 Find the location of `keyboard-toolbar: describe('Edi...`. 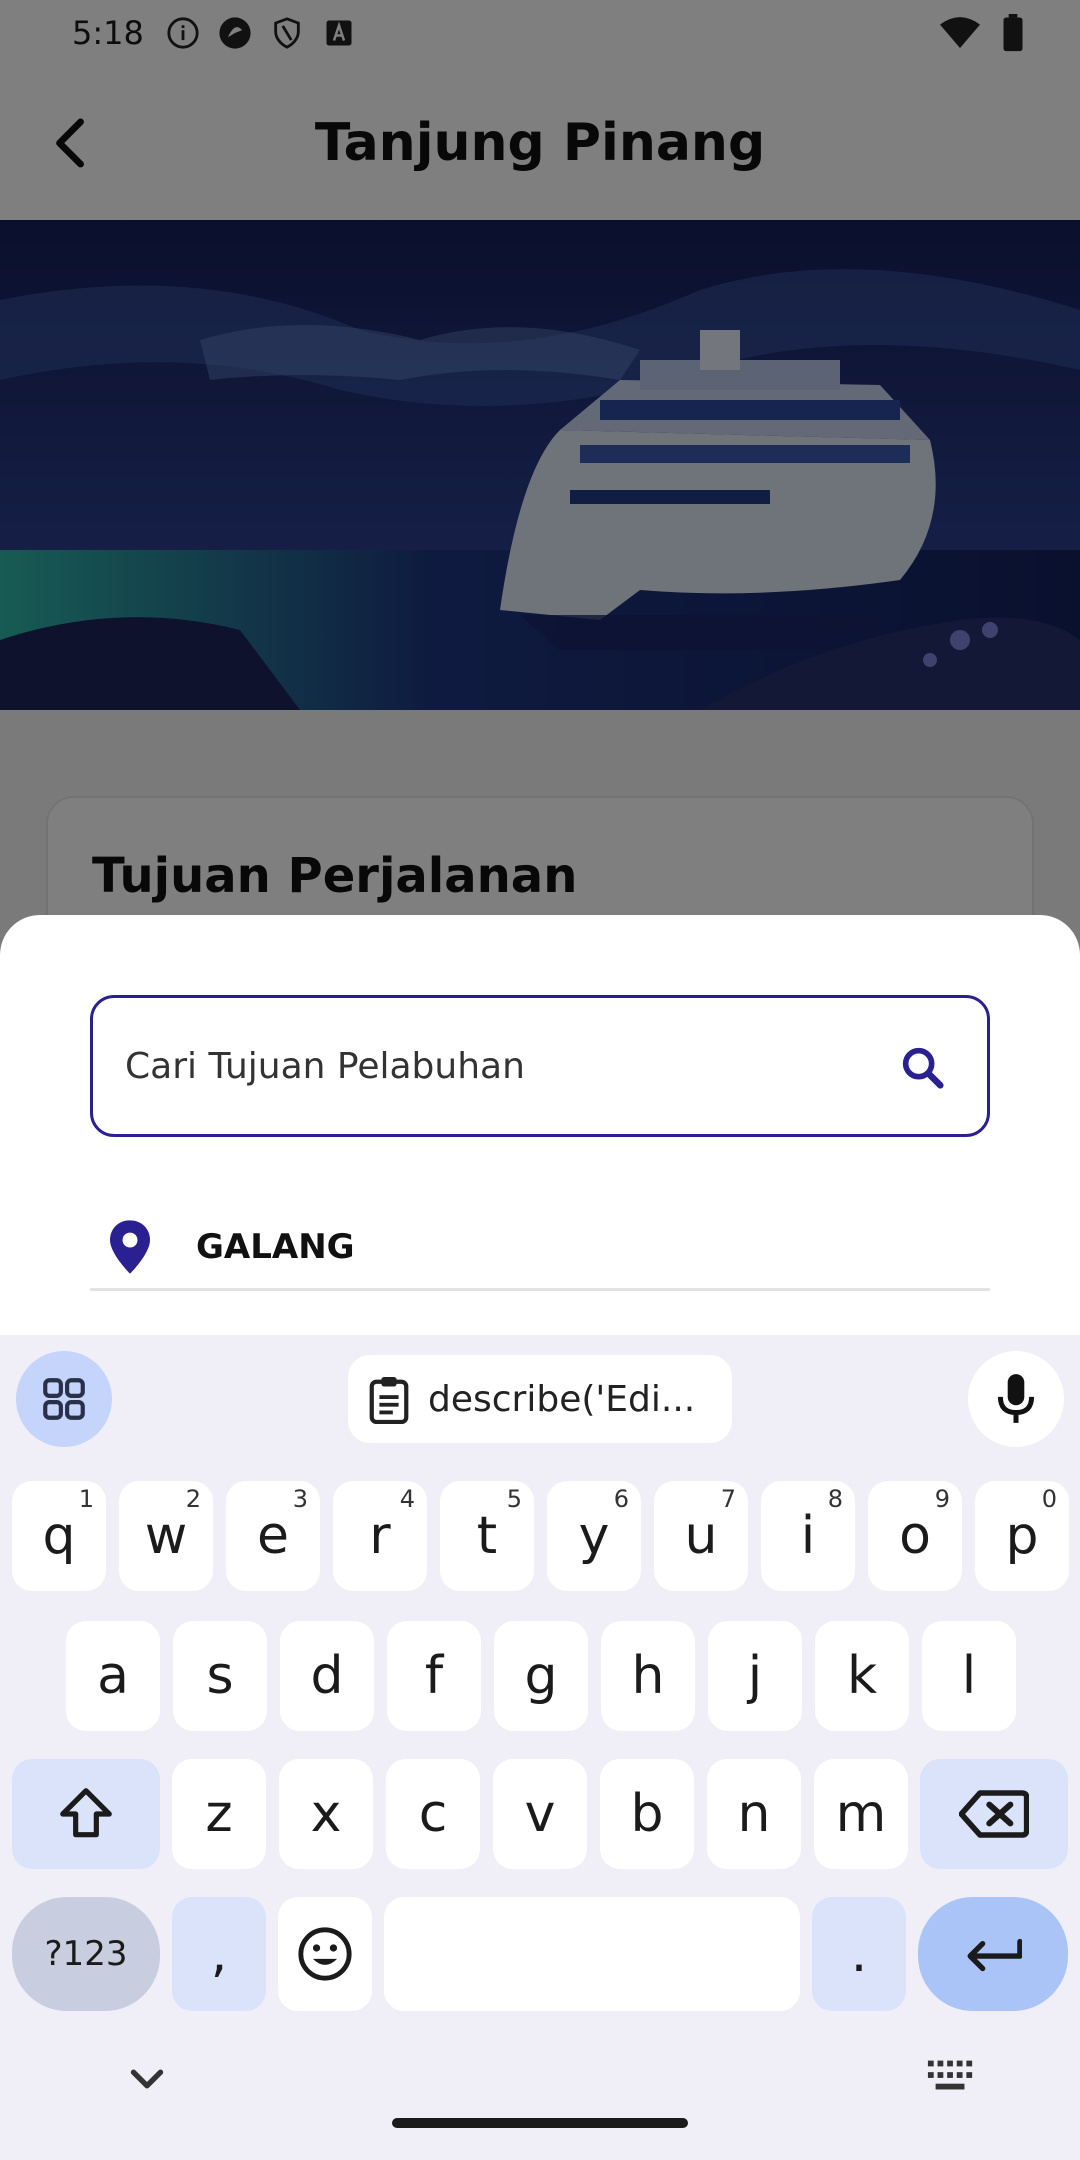

keyboard-toolbar: describe('Edi... is located at coordinates (540, 1397).